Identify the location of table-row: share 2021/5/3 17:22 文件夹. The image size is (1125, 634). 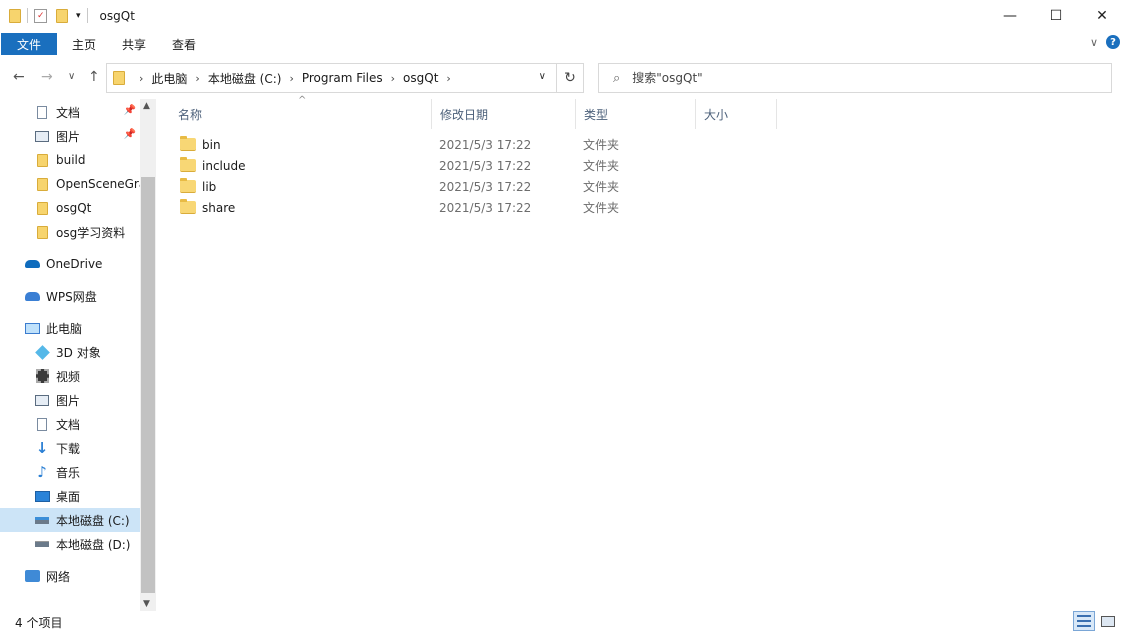
(413, 207).